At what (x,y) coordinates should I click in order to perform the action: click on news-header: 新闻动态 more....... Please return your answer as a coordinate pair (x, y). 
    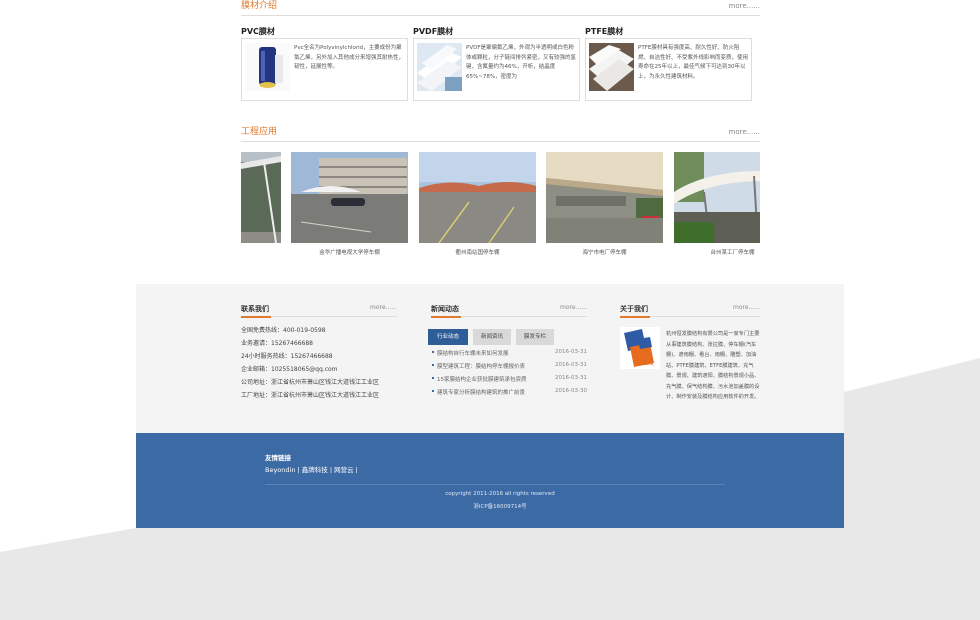
    Looking at the image, I should click on (509, 311).